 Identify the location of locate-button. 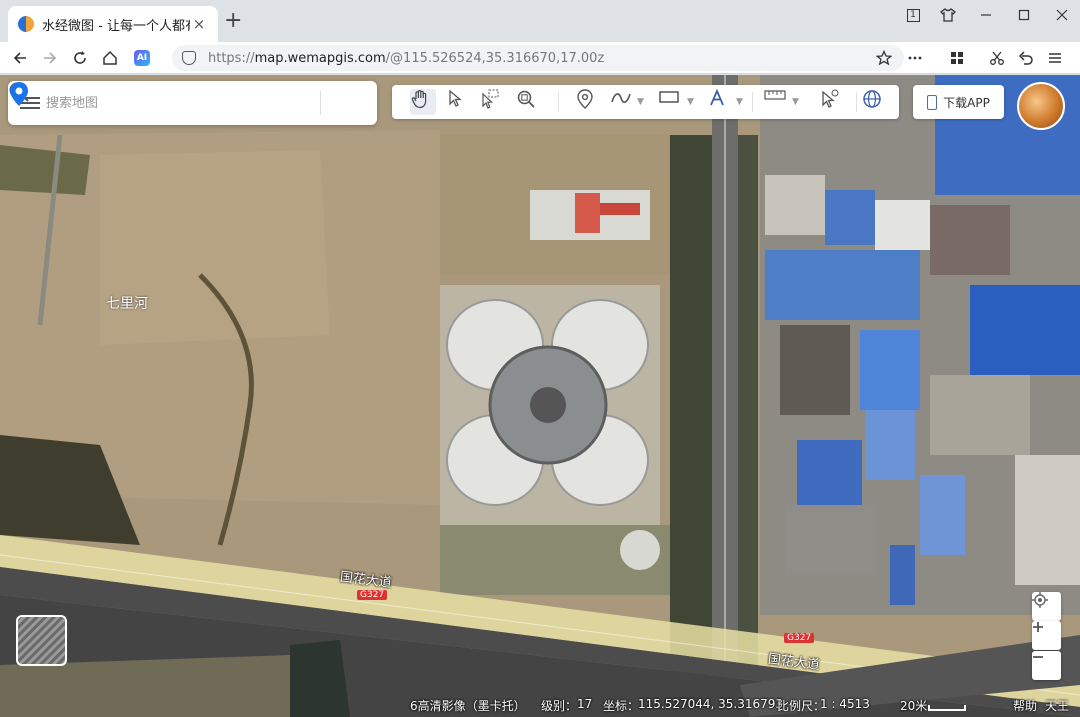
(1046, 606).